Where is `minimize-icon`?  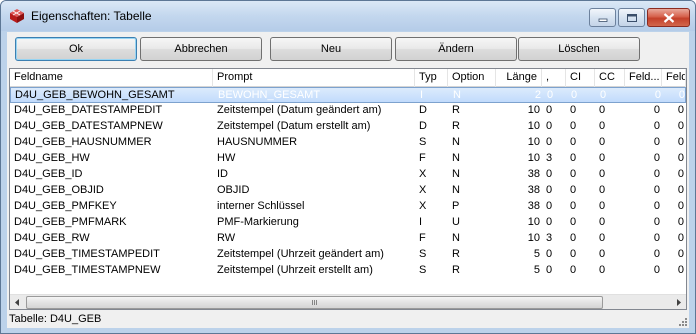
minimize-icon is located at coordinates (602, 20).